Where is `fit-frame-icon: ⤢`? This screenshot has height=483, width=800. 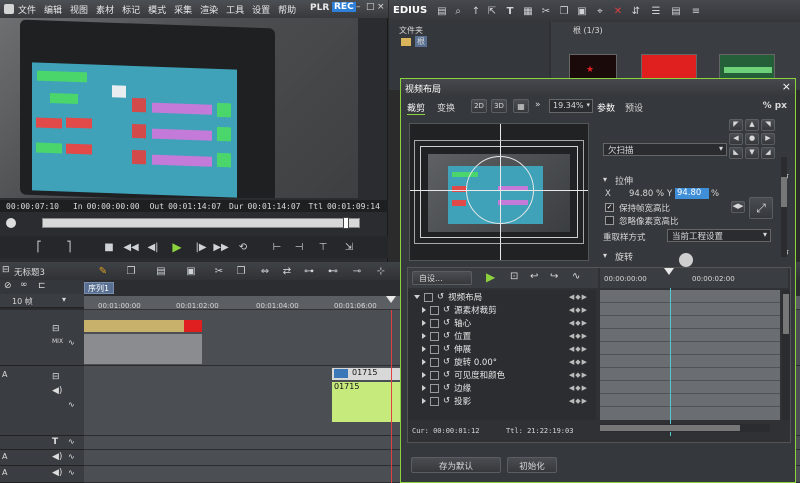 fit-frame-icon: ⤢ is located at coordinates (761, 208).